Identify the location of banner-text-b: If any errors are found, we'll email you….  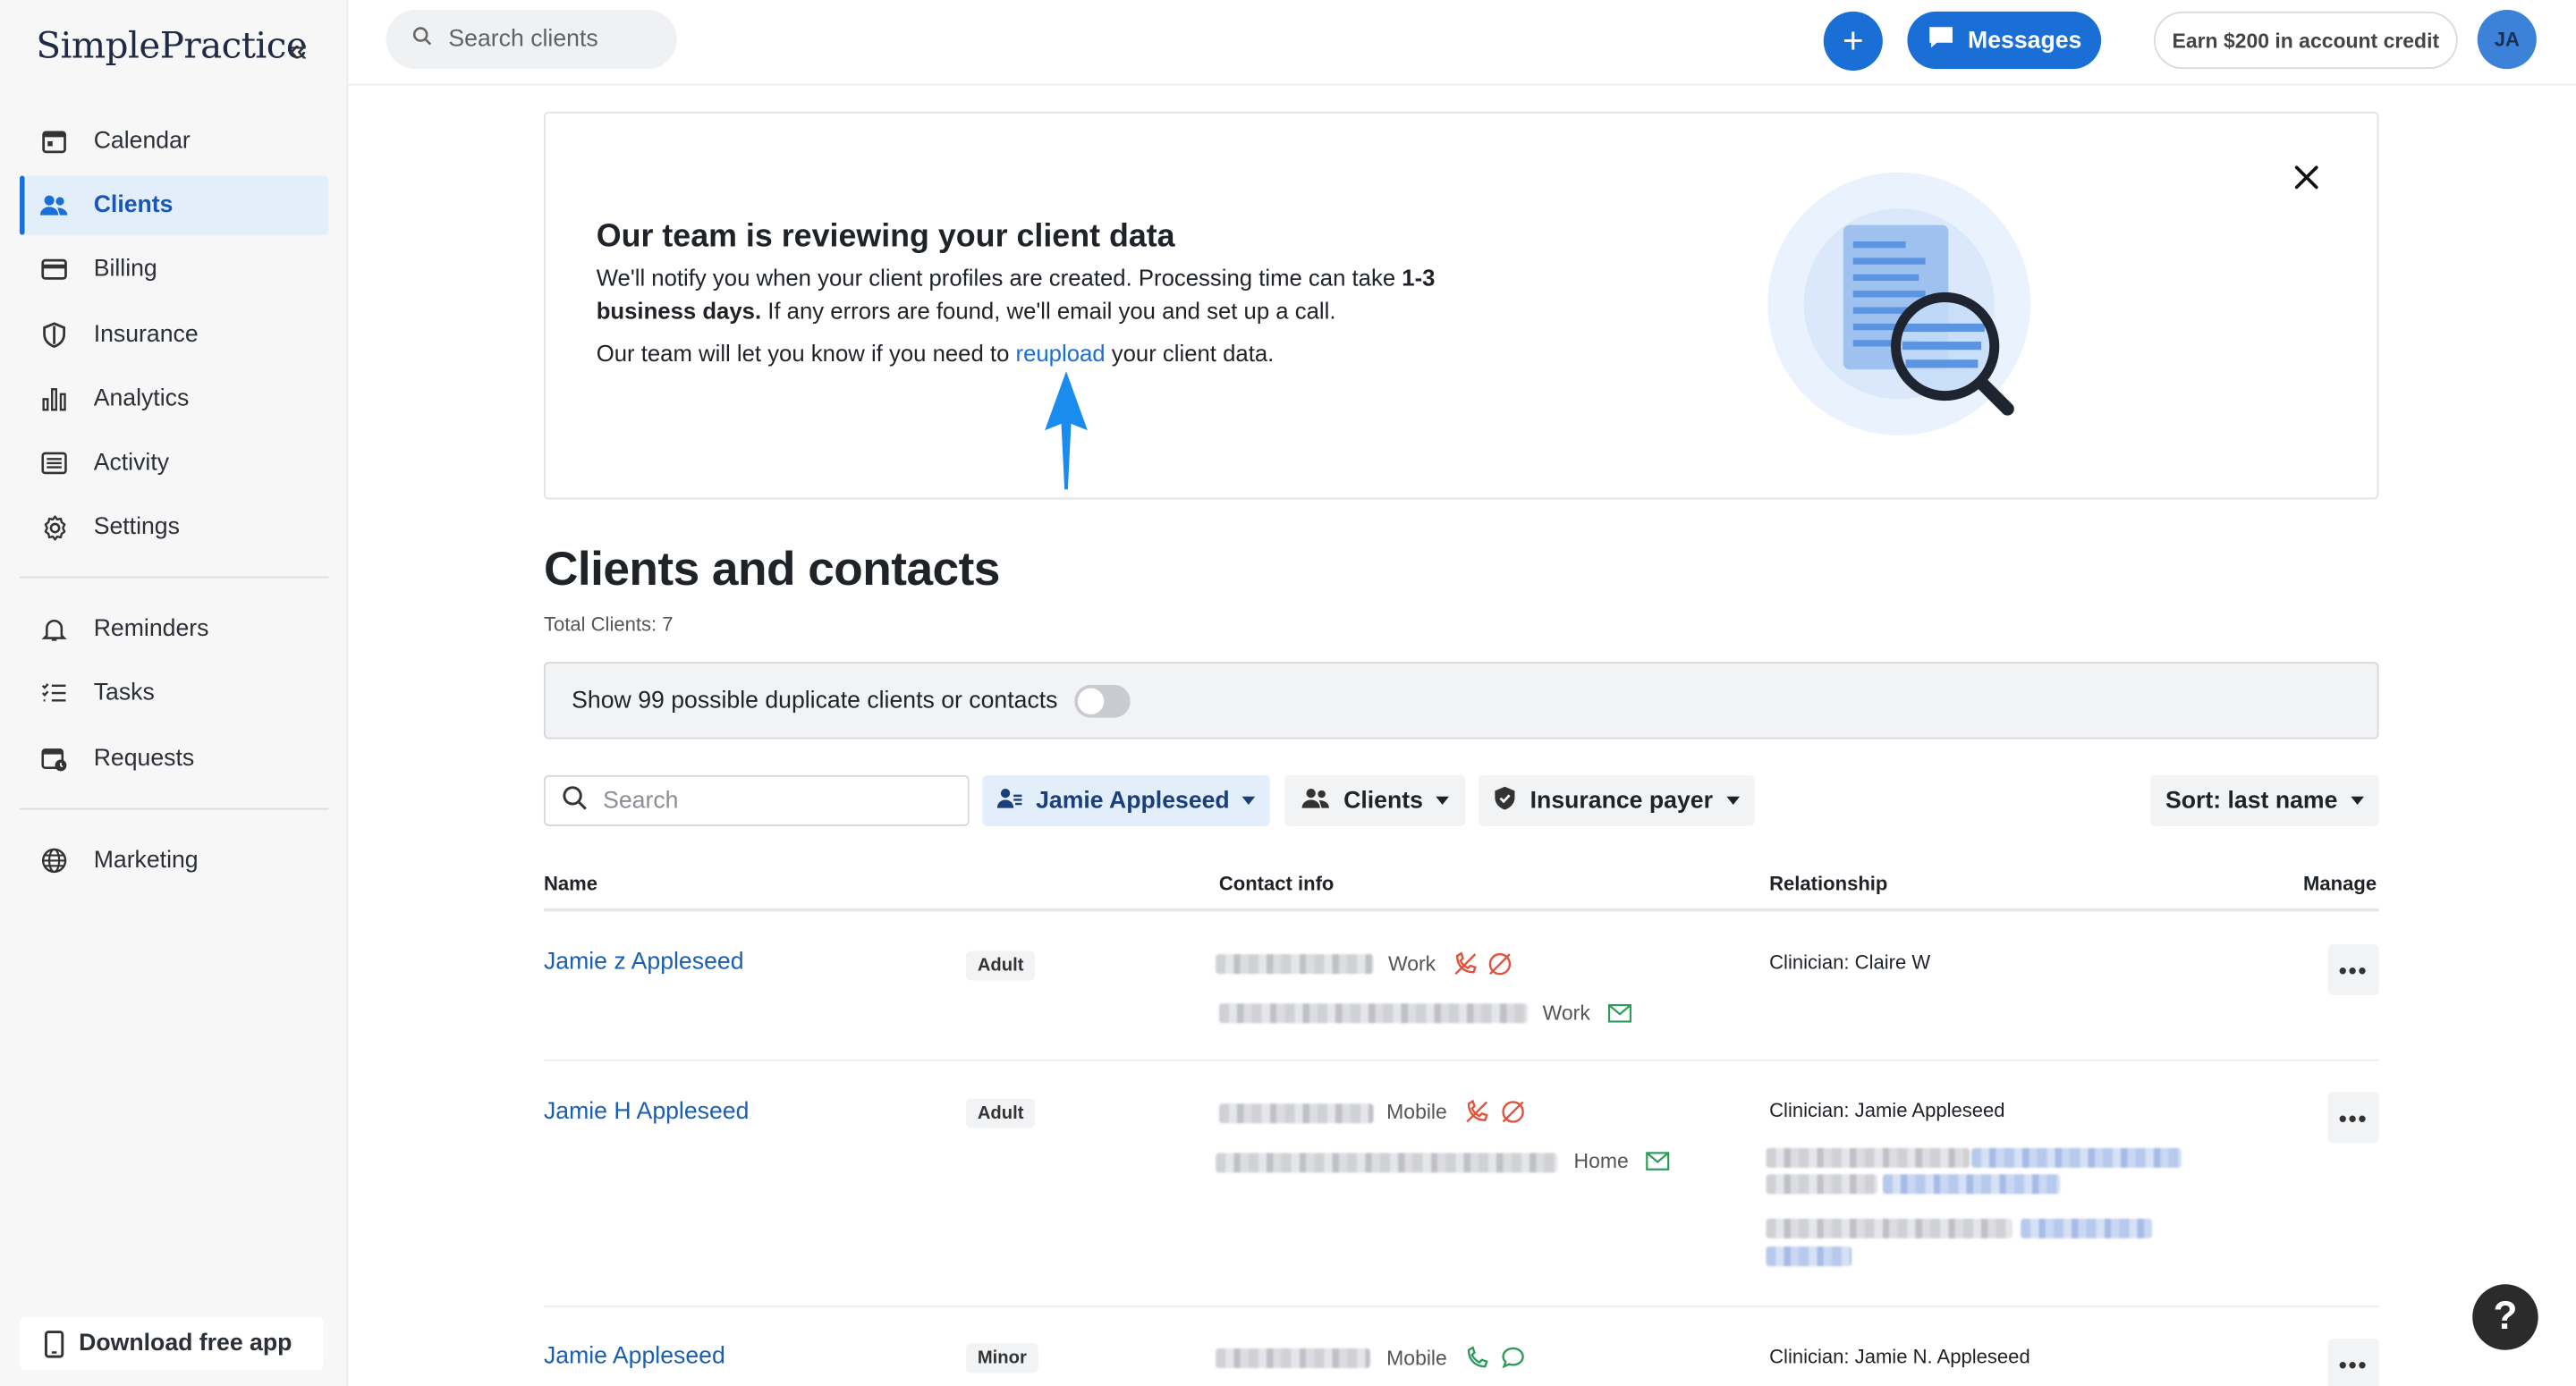
(1048, 309).